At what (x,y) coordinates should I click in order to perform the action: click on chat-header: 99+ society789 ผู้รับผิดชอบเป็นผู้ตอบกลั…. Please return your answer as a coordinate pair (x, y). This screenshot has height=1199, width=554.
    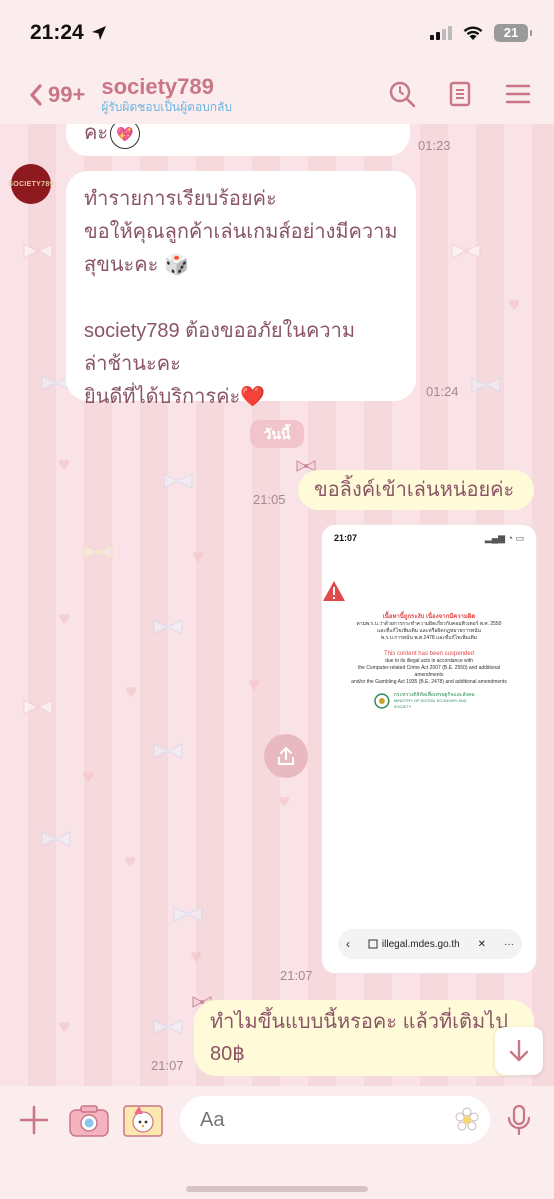
    Looking at the image, I should click on (277, 95).